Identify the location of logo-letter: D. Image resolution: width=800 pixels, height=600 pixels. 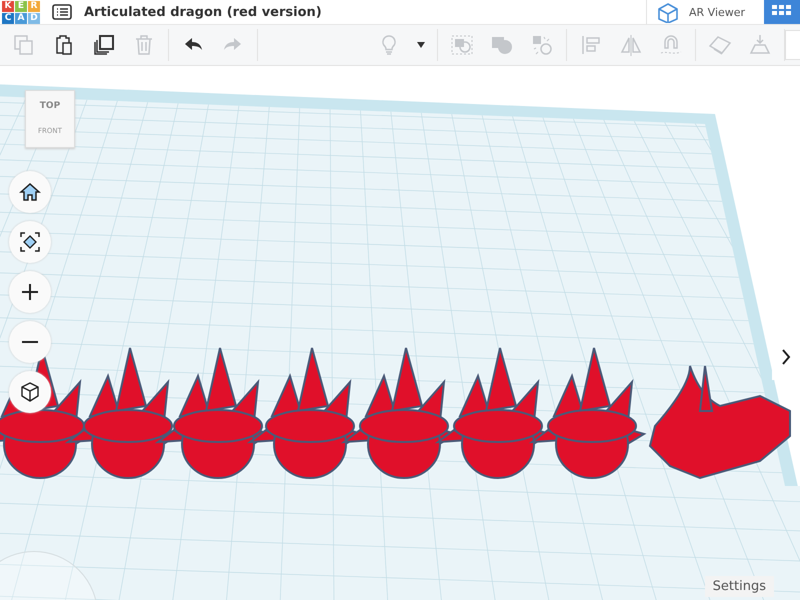
(34, 18).